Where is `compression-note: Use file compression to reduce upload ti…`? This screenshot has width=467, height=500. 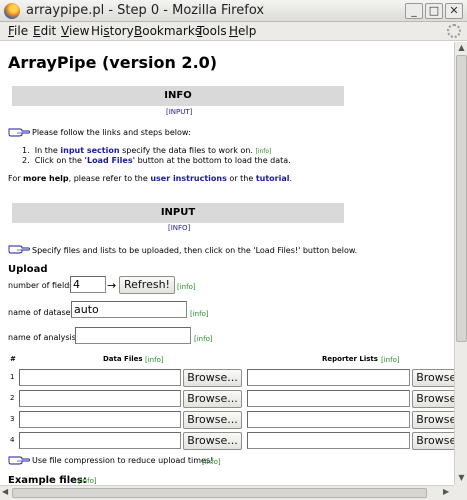
compression-note: Use file compression to reduce upload ti… is located at coordinates (123, 460).